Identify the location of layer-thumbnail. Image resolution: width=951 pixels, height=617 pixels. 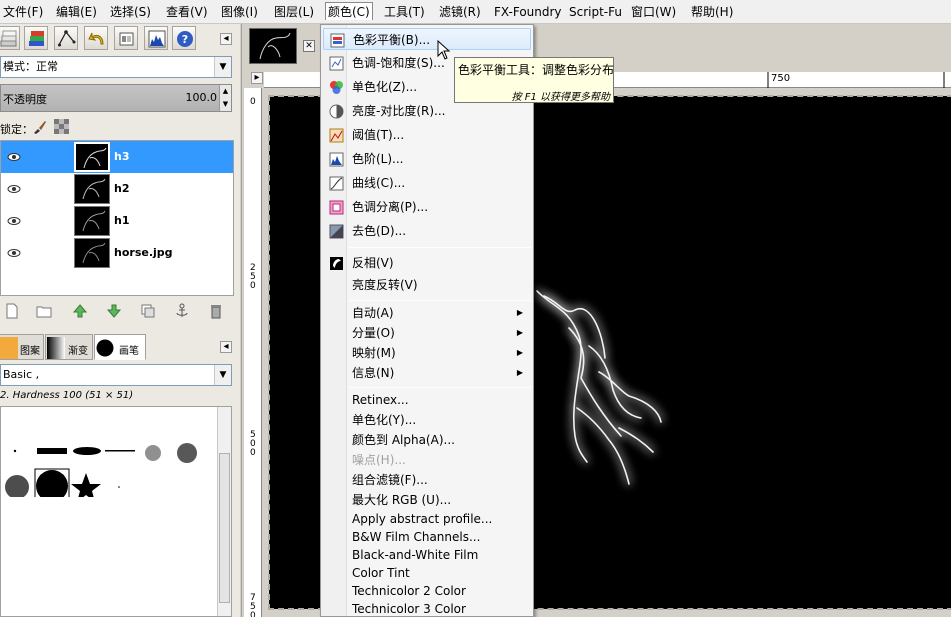
(92, 189).